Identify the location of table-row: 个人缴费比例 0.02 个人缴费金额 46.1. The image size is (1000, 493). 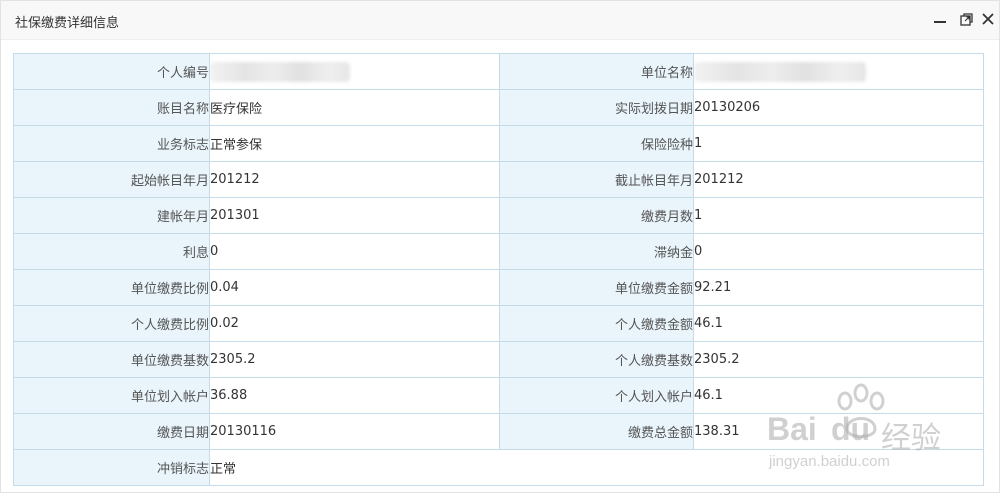
(498, 323).